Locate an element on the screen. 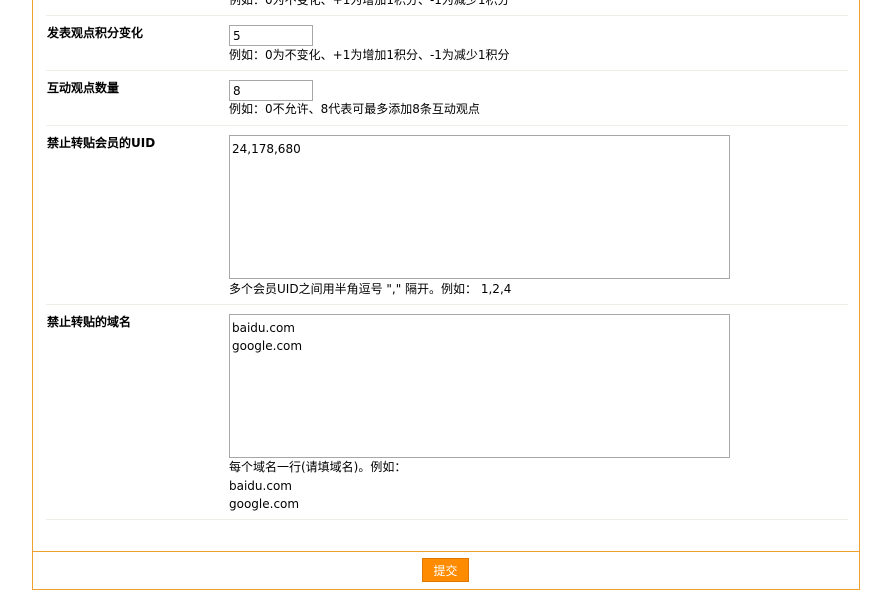  row-hint-line3: google.com is located at coordinates (264, 504).